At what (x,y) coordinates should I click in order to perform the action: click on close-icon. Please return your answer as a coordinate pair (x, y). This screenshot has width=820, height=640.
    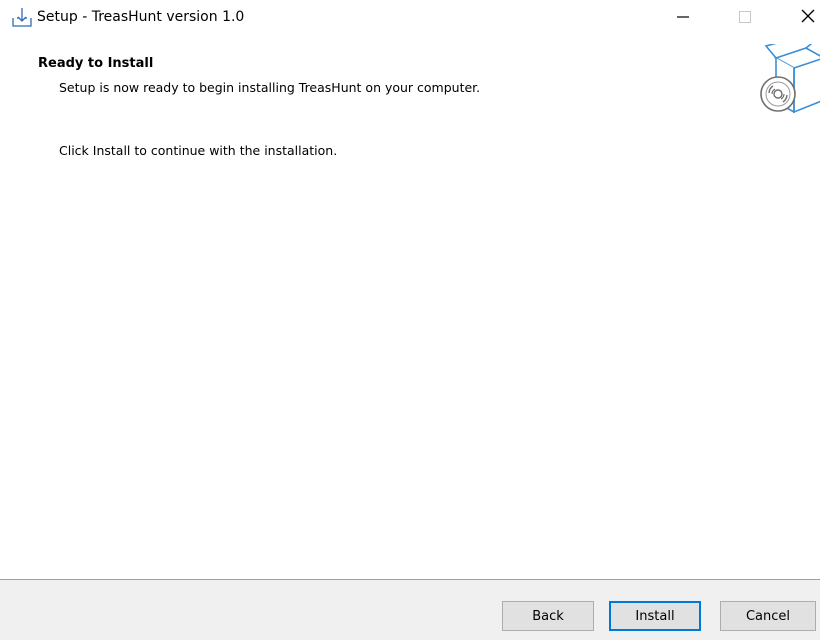
    Looking at the image, I should click on (808, 17).